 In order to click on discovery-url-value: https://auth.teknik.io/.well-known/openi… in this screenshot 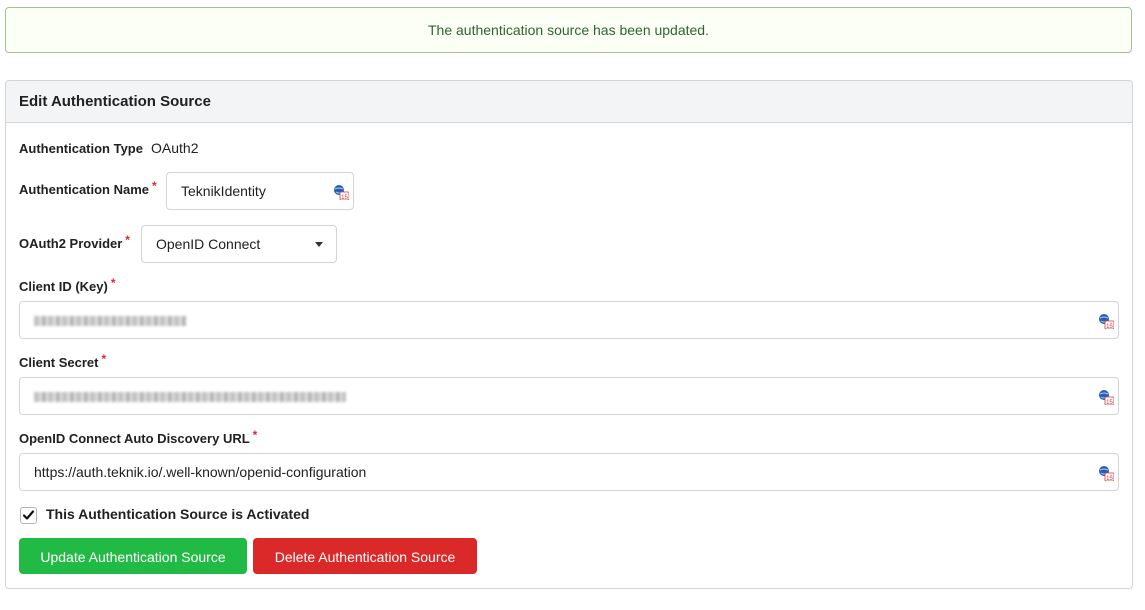, I will do `click(200, 472)`.